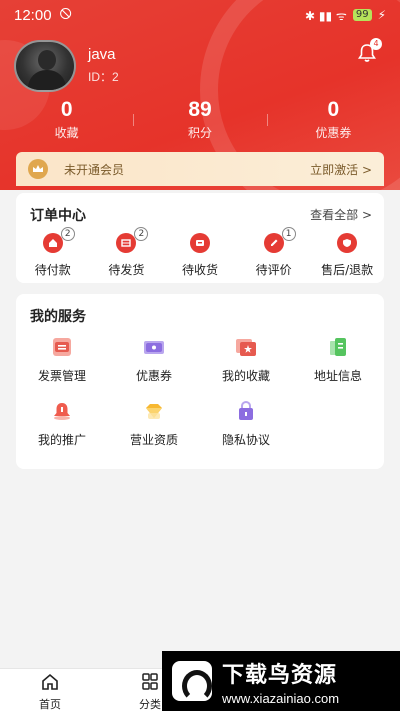 The height and width of the screenshot is (711, 400). What do you see at coordinates (200, 15) in the screenshot?
I see `status-bar: 12:00 🛇 ✱ ▮▮ ᯤ 99 ⚡` at bounding box center [200, 15].